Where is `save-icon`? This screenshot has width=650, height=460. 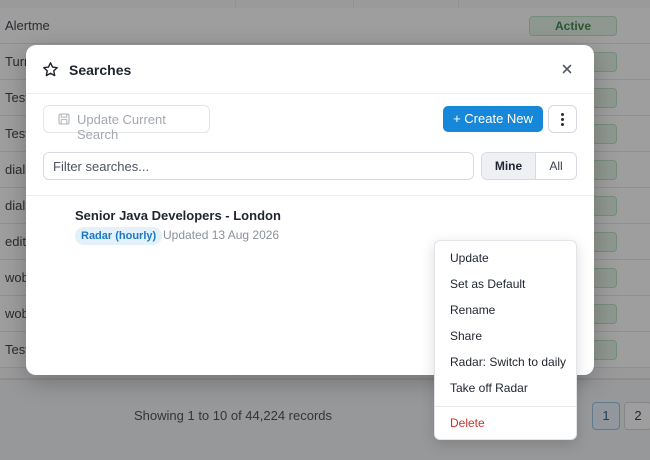
save-icon is located at coordinates (64, 119).